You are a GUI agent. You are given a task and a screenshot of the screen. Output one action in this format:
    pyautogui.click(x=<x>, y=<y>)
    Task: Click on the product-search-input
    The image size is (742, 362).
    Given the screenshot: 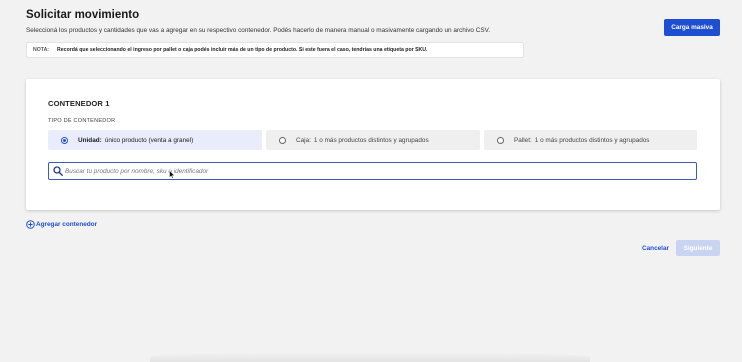 What is the action you would take?
    pyautogui.click(x=380, y=171)
    